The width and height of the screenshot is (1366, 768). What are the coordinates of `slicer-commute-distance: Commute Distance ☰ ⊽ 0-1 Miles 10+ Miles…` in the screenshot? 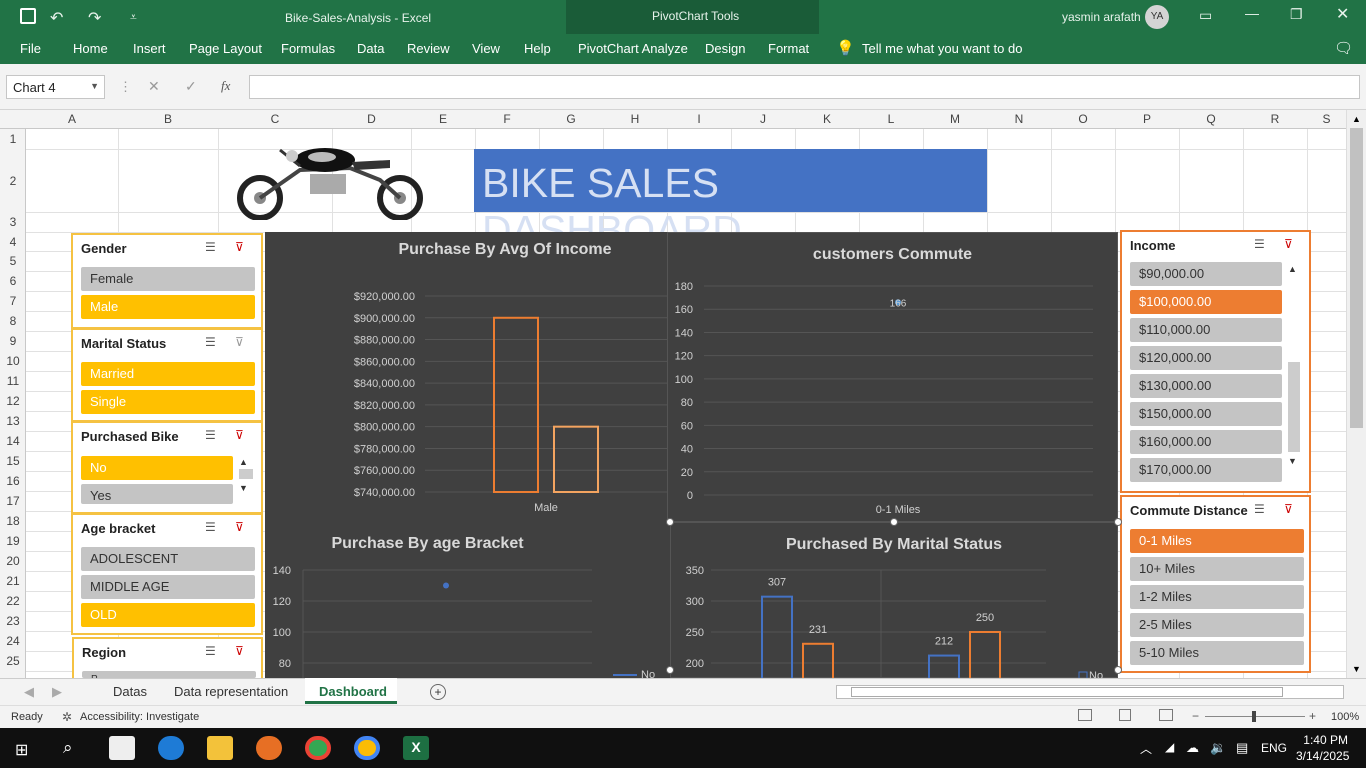 It's located at (1215, 584).